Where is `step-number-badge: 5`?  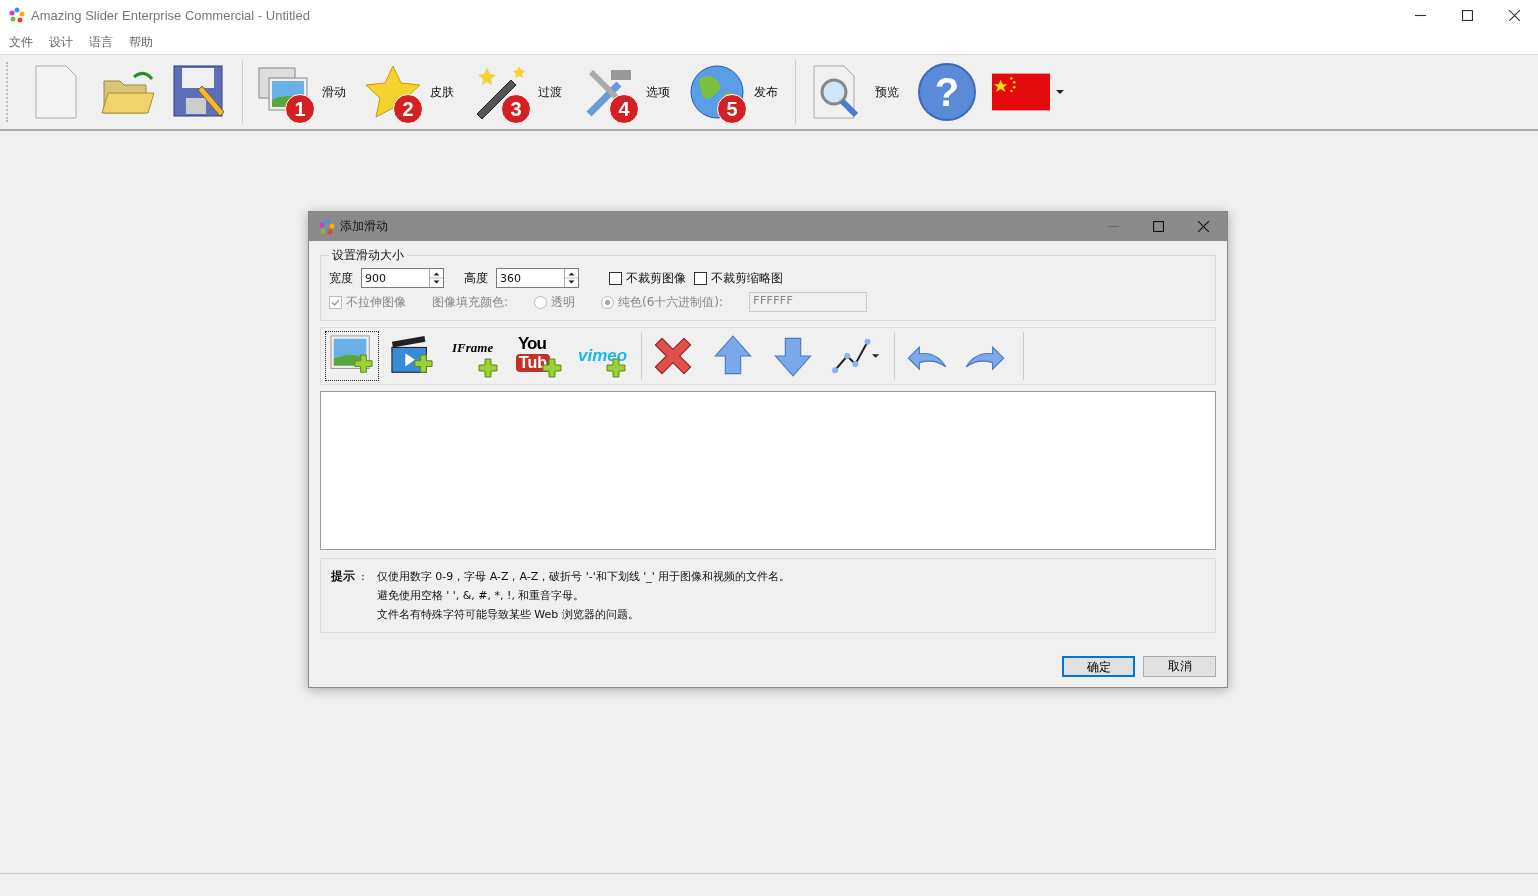
step-number-badge: 5 is located at coordinates (732, 109).